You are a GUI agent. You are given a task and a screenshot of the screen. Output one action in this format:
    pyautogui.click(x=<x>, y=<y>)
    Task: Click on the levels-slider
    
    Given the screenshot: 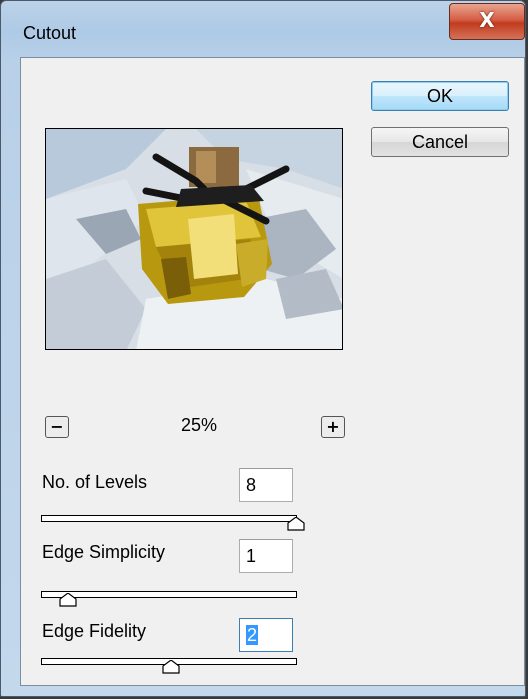 What is the action you would take?
    pyautogui.click(x=169, y=518)
    